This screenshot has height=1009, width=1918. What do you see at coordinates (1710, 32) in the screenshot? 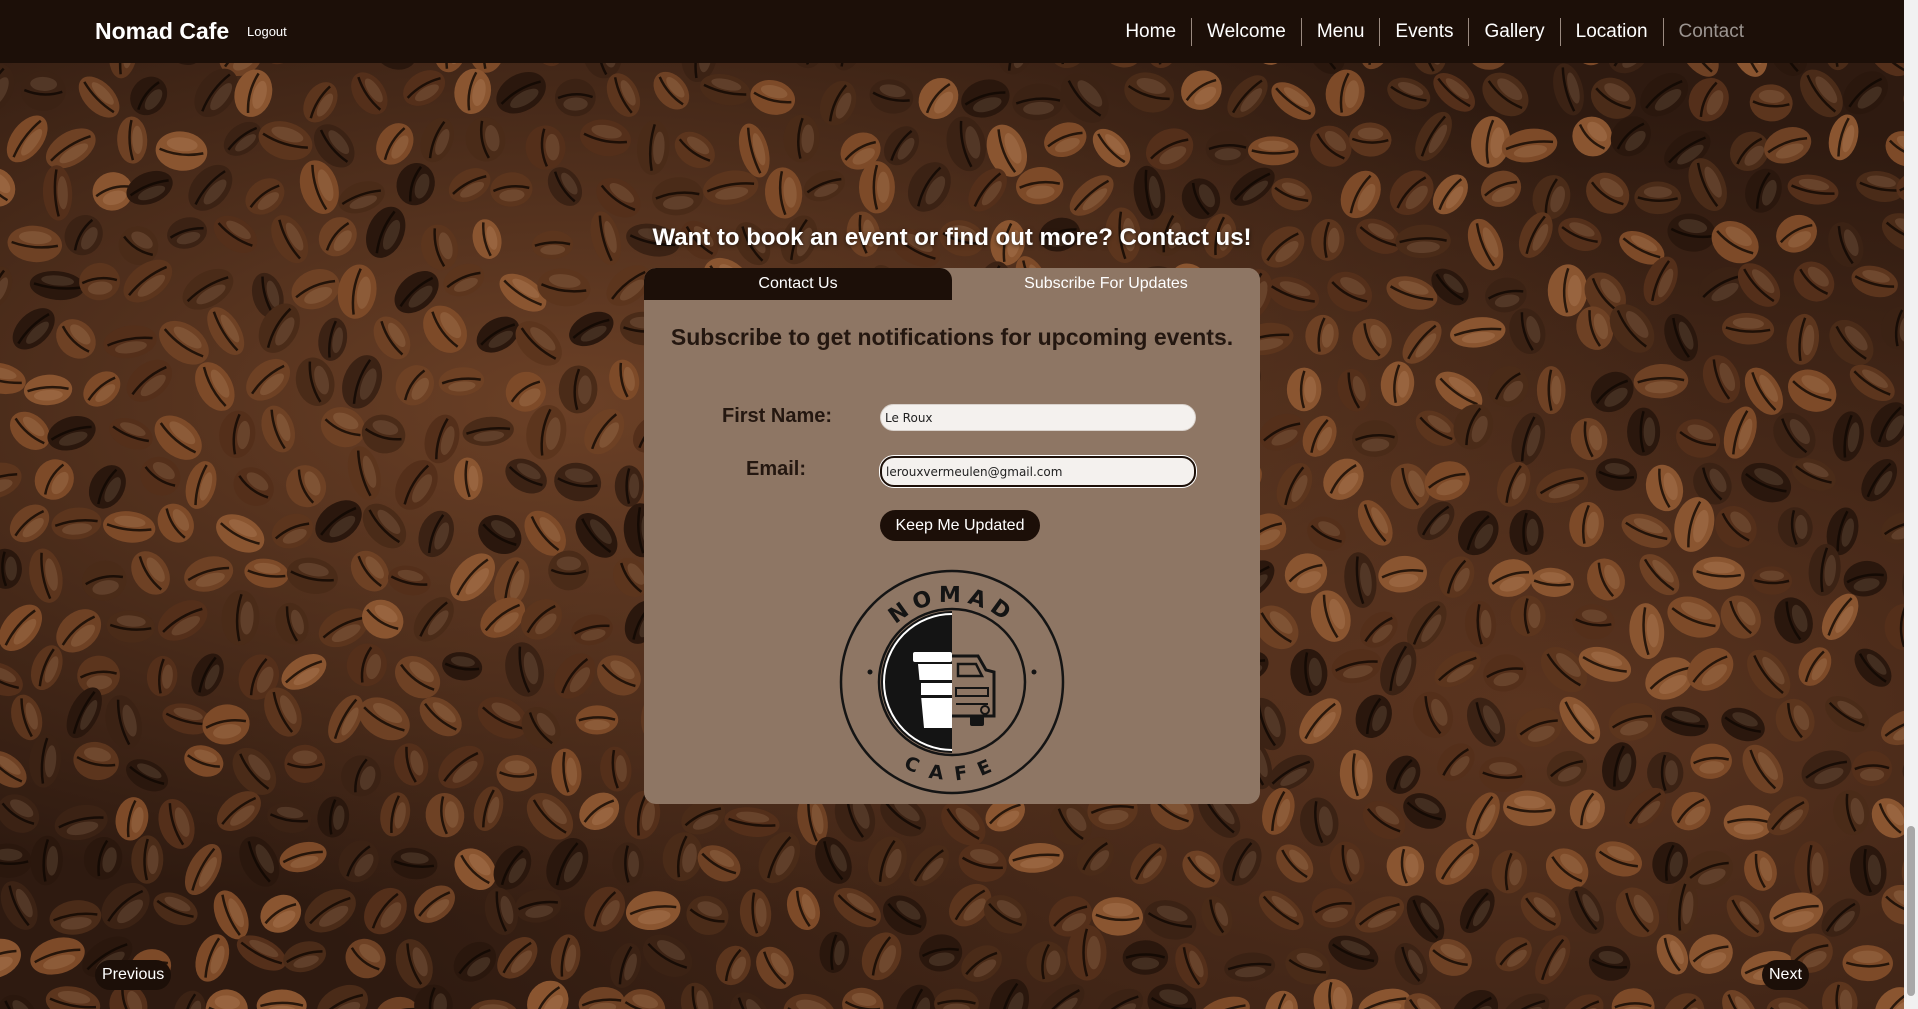
I see `nav-contact: Contact` at bounding box center [1710, 32].